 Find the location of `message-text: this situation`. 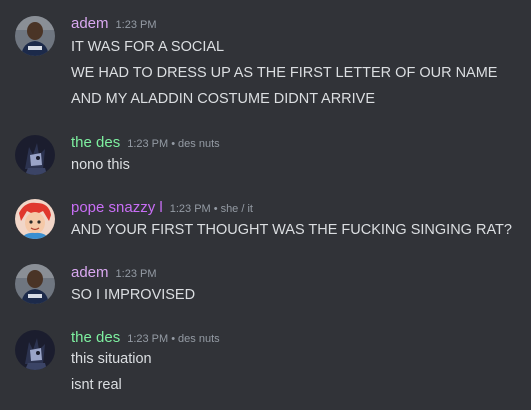

message-text: this situation is located at coordinates (111, 359).